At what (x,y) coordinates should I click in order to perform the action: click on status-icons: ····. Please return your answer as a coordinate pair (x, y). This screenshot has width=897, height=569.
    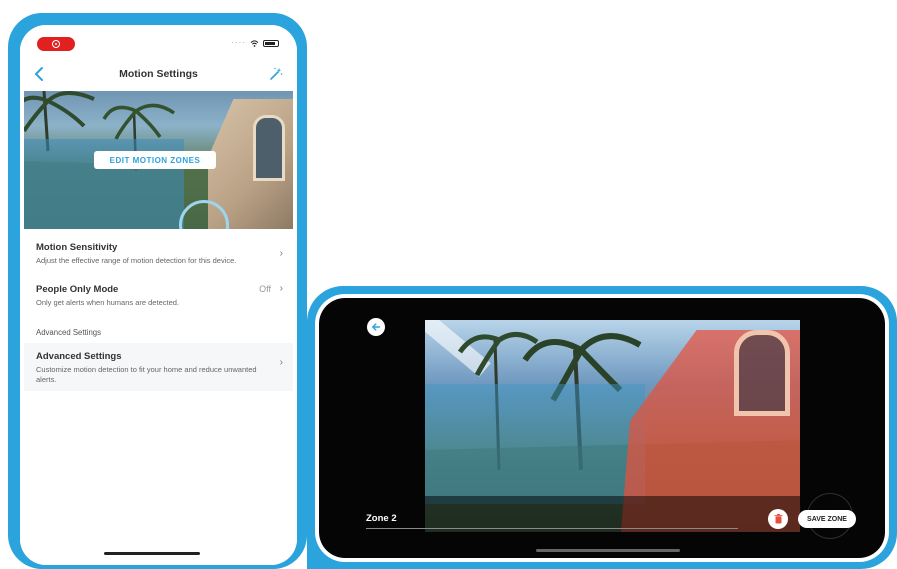
    Looking at the image, I should click on (255, 43).